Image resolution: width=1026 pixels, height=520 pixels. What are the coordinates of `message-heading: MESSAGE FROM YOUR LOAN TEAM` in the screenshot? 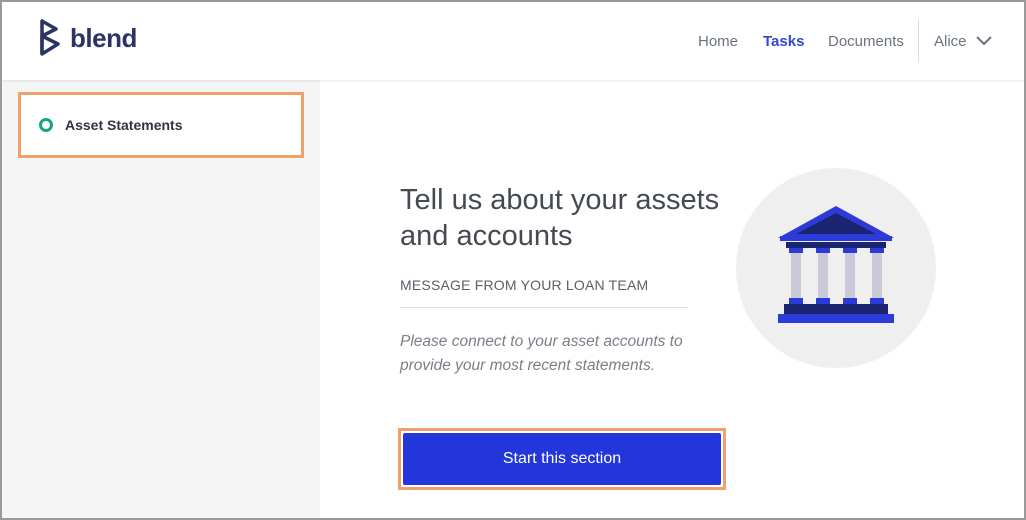 It's located at (524, 285).